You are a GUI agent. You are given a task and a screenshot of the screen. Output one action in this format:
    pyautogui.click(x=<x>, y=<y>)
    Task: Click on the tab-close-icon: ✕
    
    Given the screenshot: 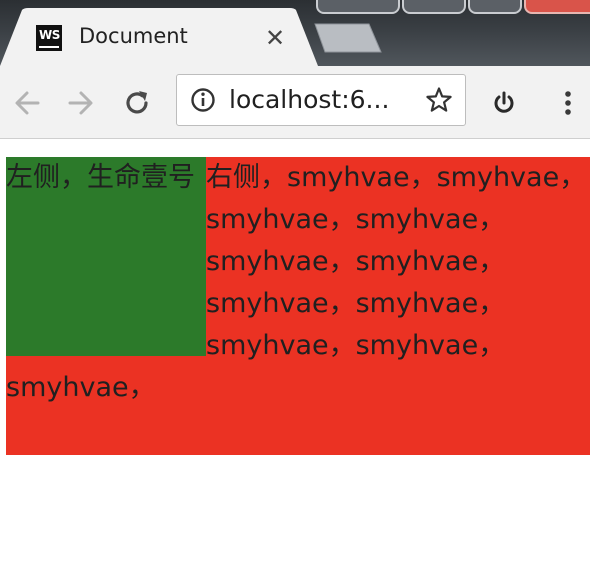 What is the action you would take?
    pyautogui.click(x=275, y=38)
    